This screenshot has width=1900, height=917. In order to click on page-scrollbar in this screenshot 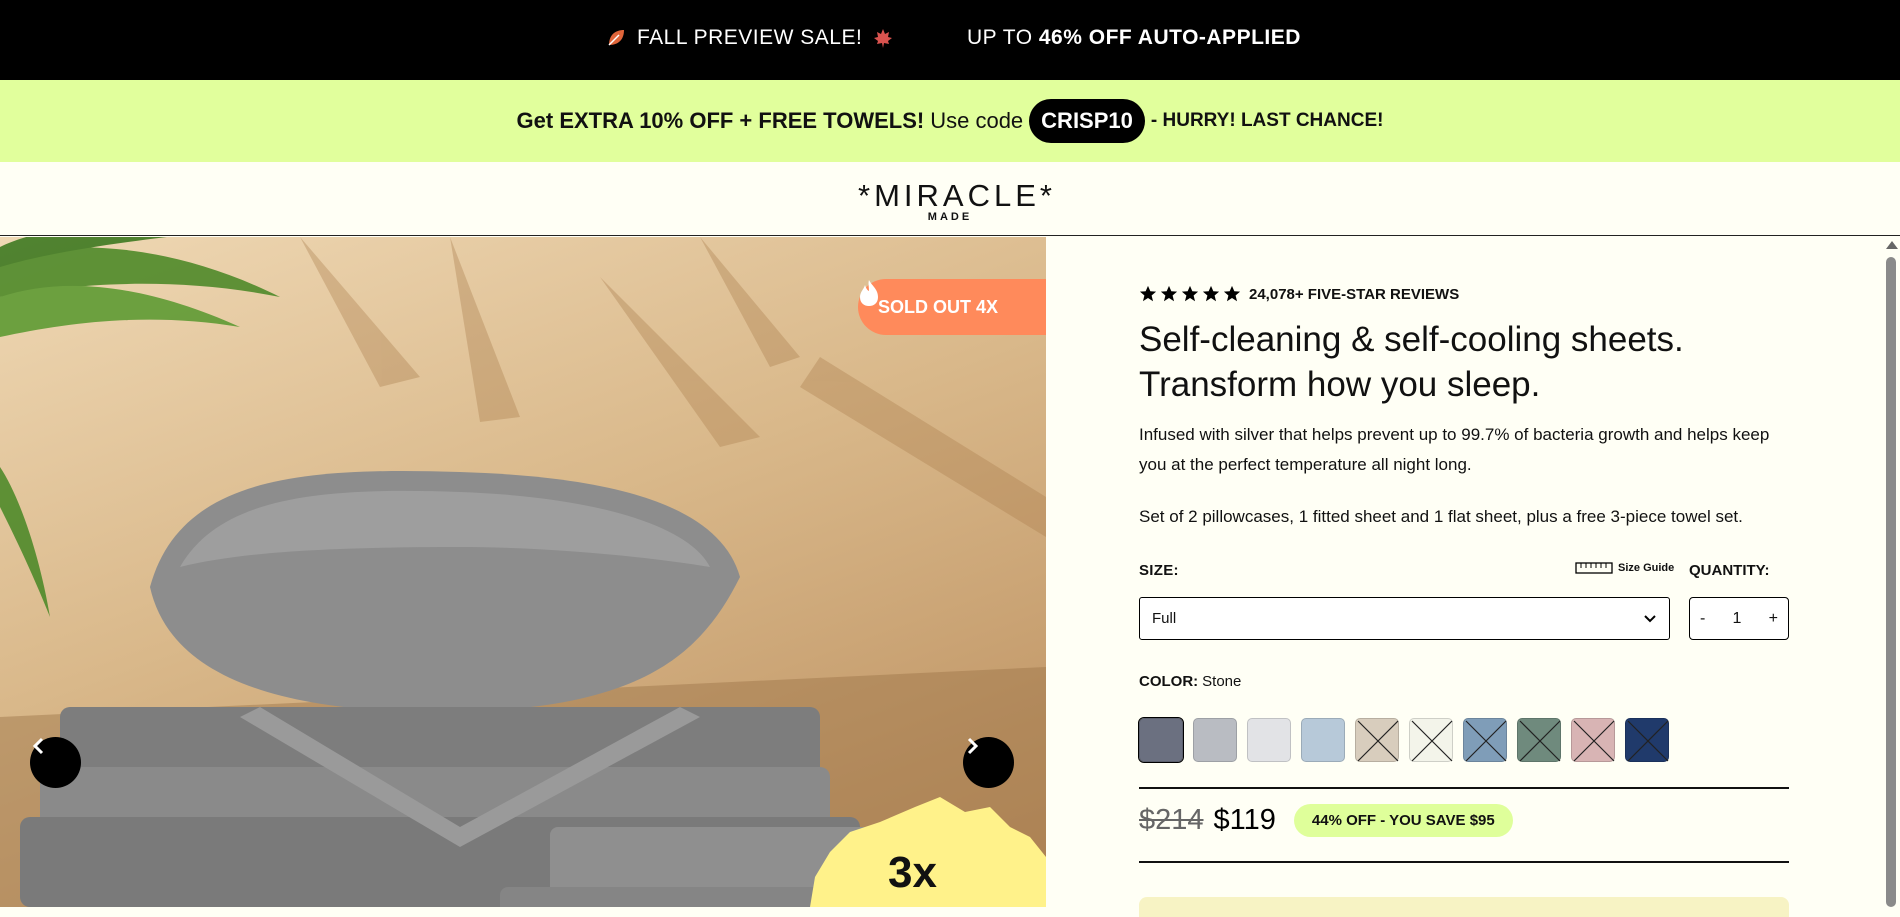, I will do `click(1891, 572)`.